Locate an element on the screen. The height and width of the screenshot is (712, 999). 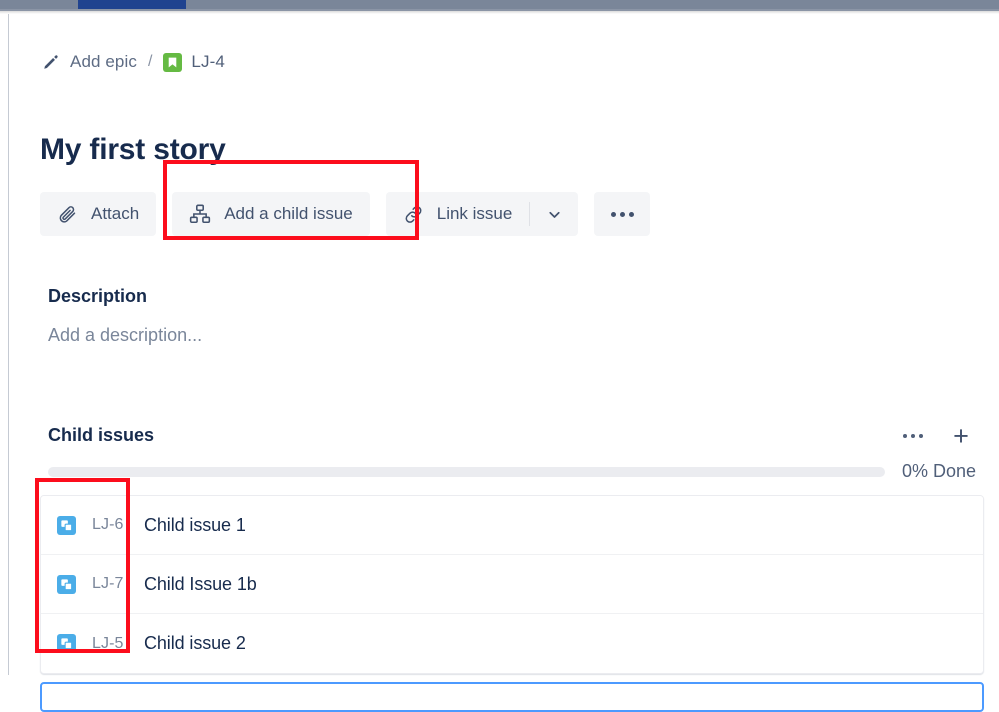
browser-chrome-strip is located at coordinates (499, 5).